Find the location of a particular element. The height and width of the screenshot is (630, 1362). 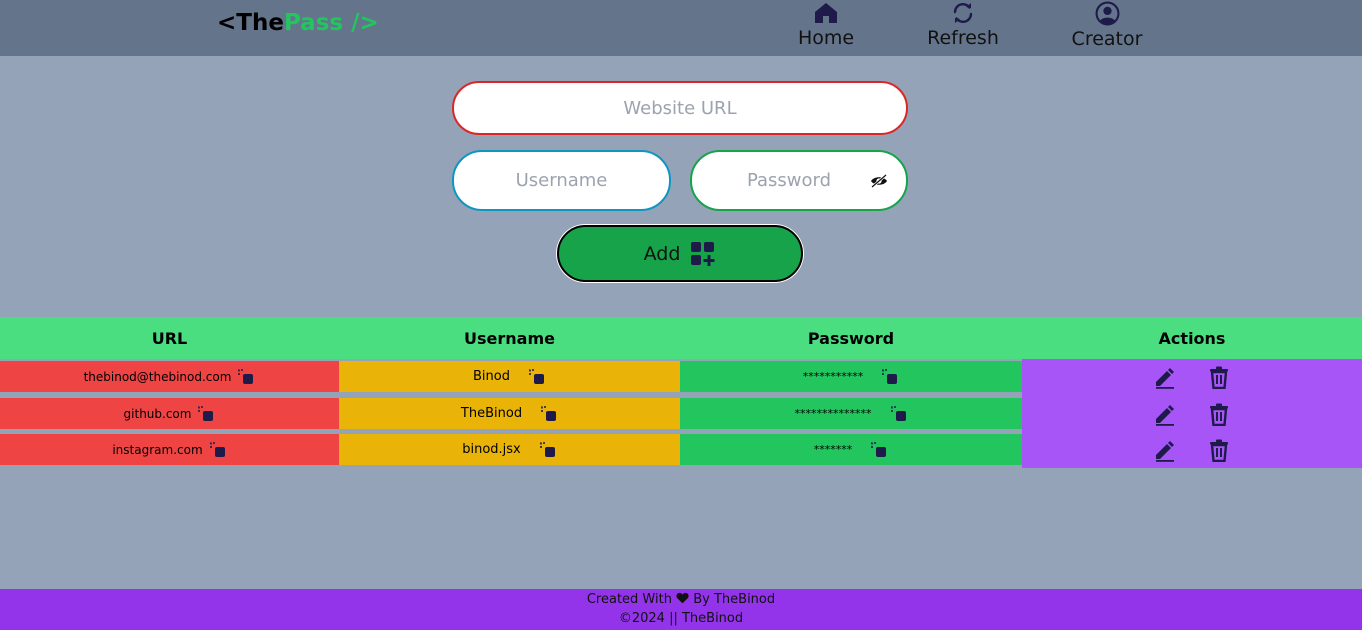

footer-credit: Created With By TheBinod is located at coordinates (681, 599).